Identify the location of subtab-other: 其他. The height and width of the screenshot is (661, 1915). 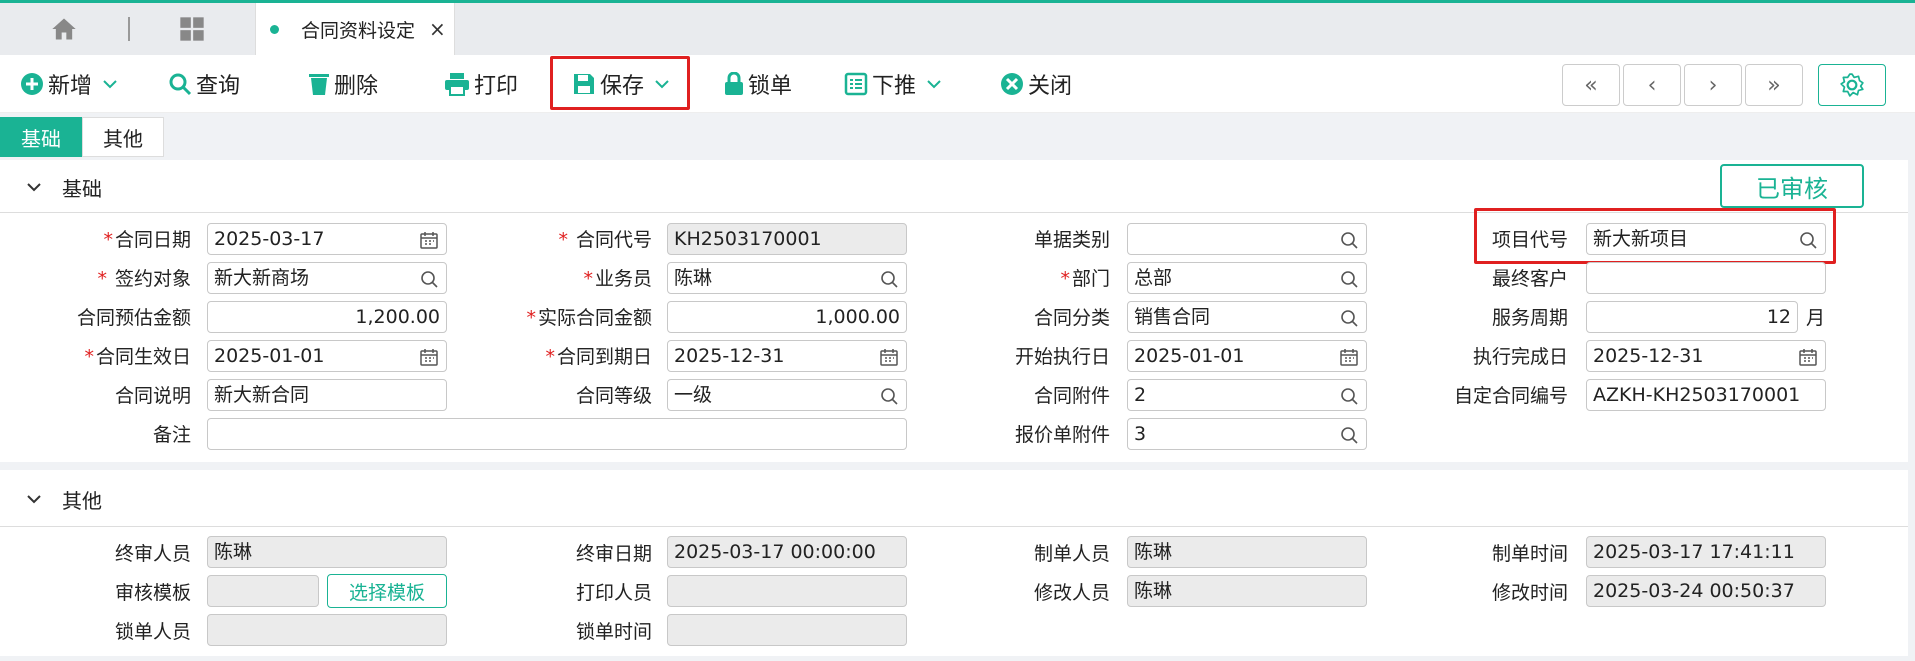
(123, 137).